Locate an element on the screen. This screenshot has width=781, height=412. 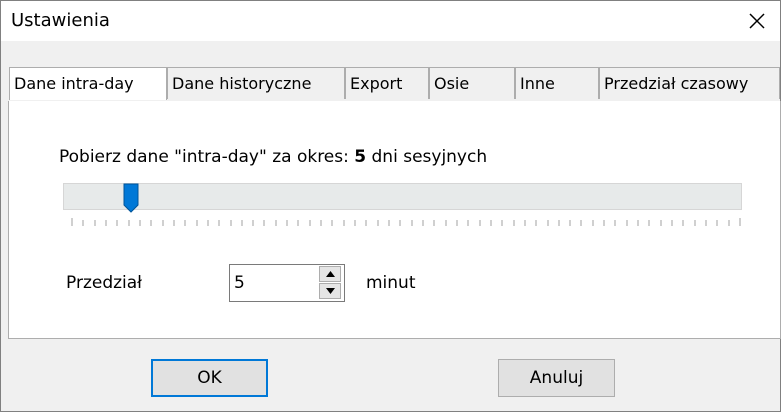
spinner-down-button is located at coordinates (330, 291).